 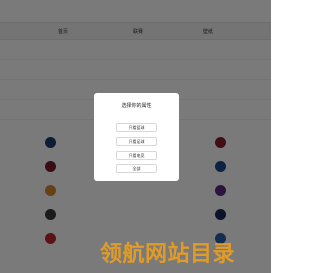 I want to click on option-basketball-button: 只看篮球, so click(x=136, y=127).